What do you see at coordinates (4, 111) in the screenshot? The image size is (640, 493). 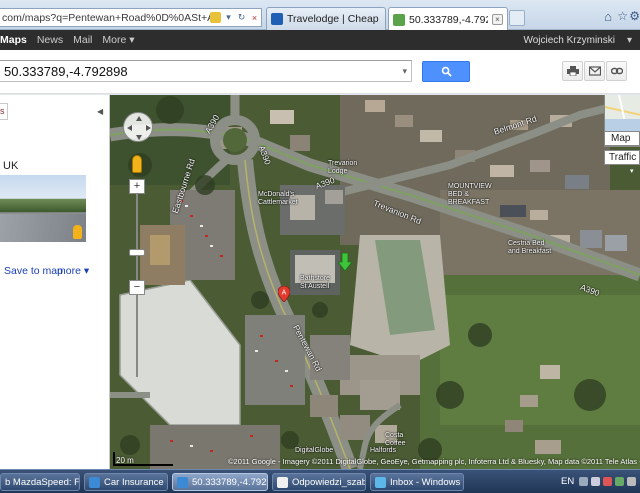 I see `panel-tab: s` at bounding box center [4, 111].